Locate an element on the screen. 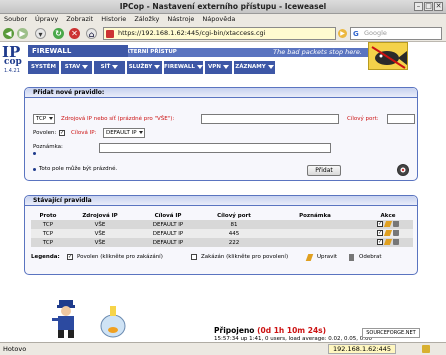 The height and width of the screenshot is (355, 446). menu-zalozky: Záložky is located at coordinates (146, 19).